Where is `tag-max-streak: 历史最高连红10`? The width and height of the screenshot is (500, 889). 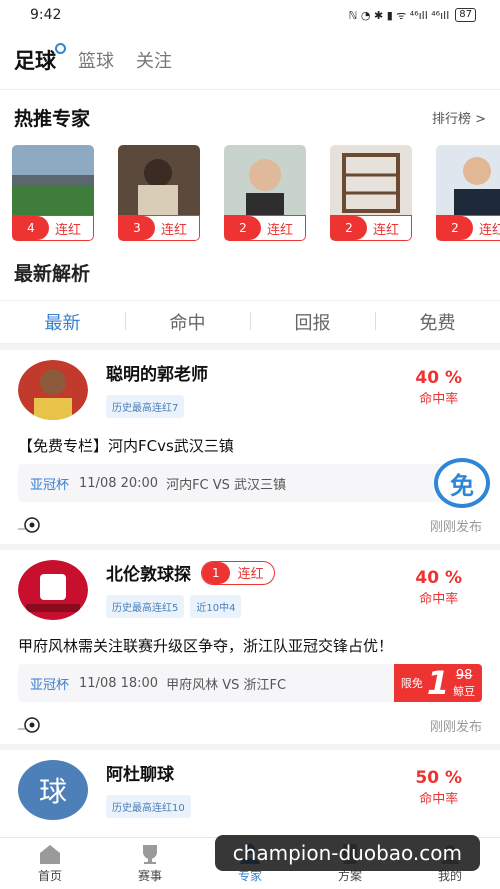
tag-max-streak: 历史最高连红10 is located at coordinates (148, 806).